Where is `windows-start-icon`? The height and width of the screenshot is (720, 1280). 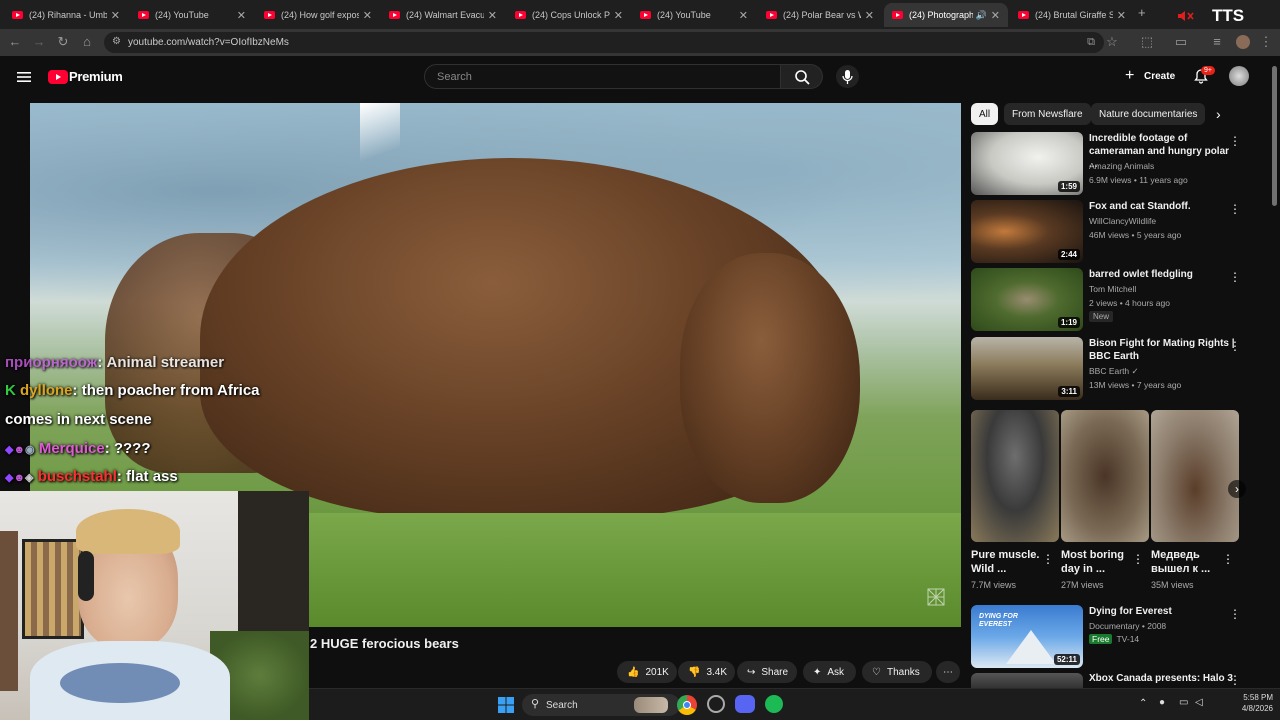 windows-start-icon is located at coordinates (506, 705).